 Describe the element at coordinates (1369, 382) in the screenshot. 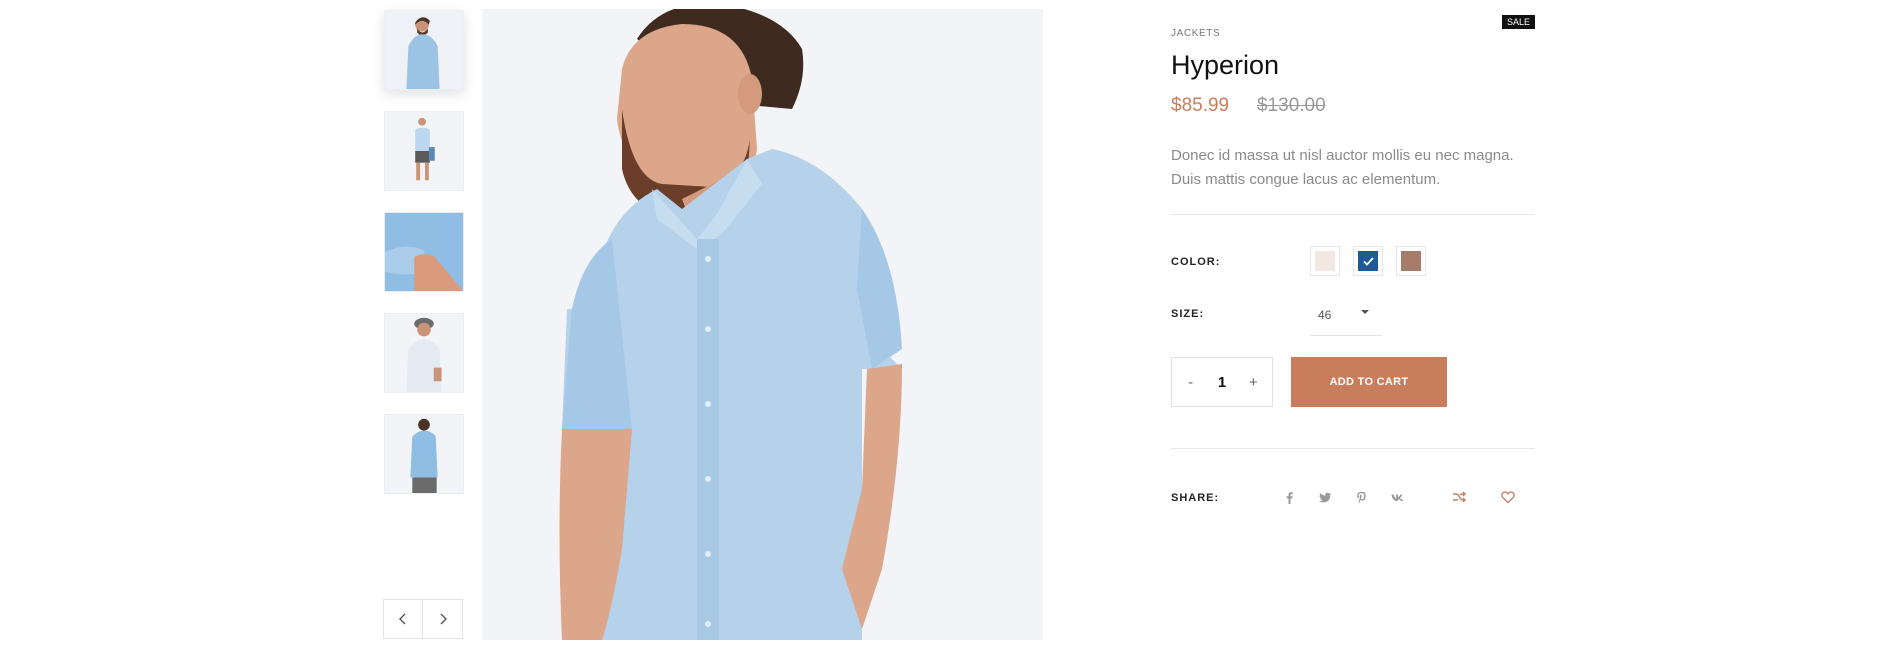

I see `add-to-cart-button: ADD TO CART` at that location.